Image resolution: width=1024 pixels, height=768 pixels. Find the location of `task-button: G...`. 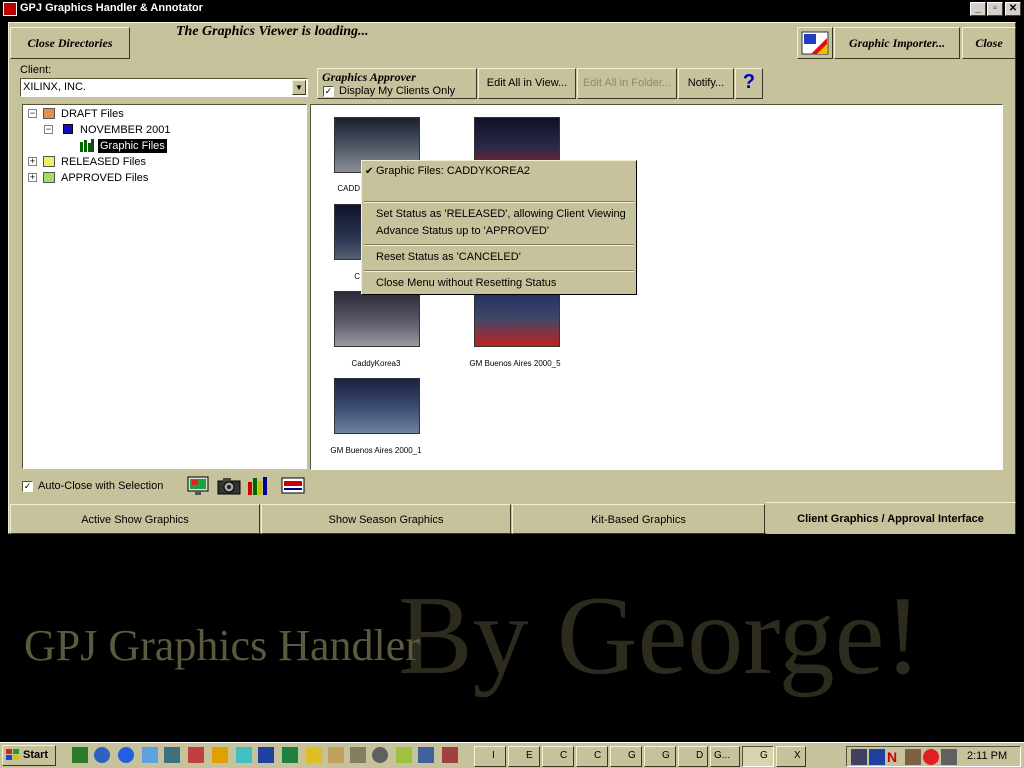

task-button: G... is located at coordinates (725, 756).